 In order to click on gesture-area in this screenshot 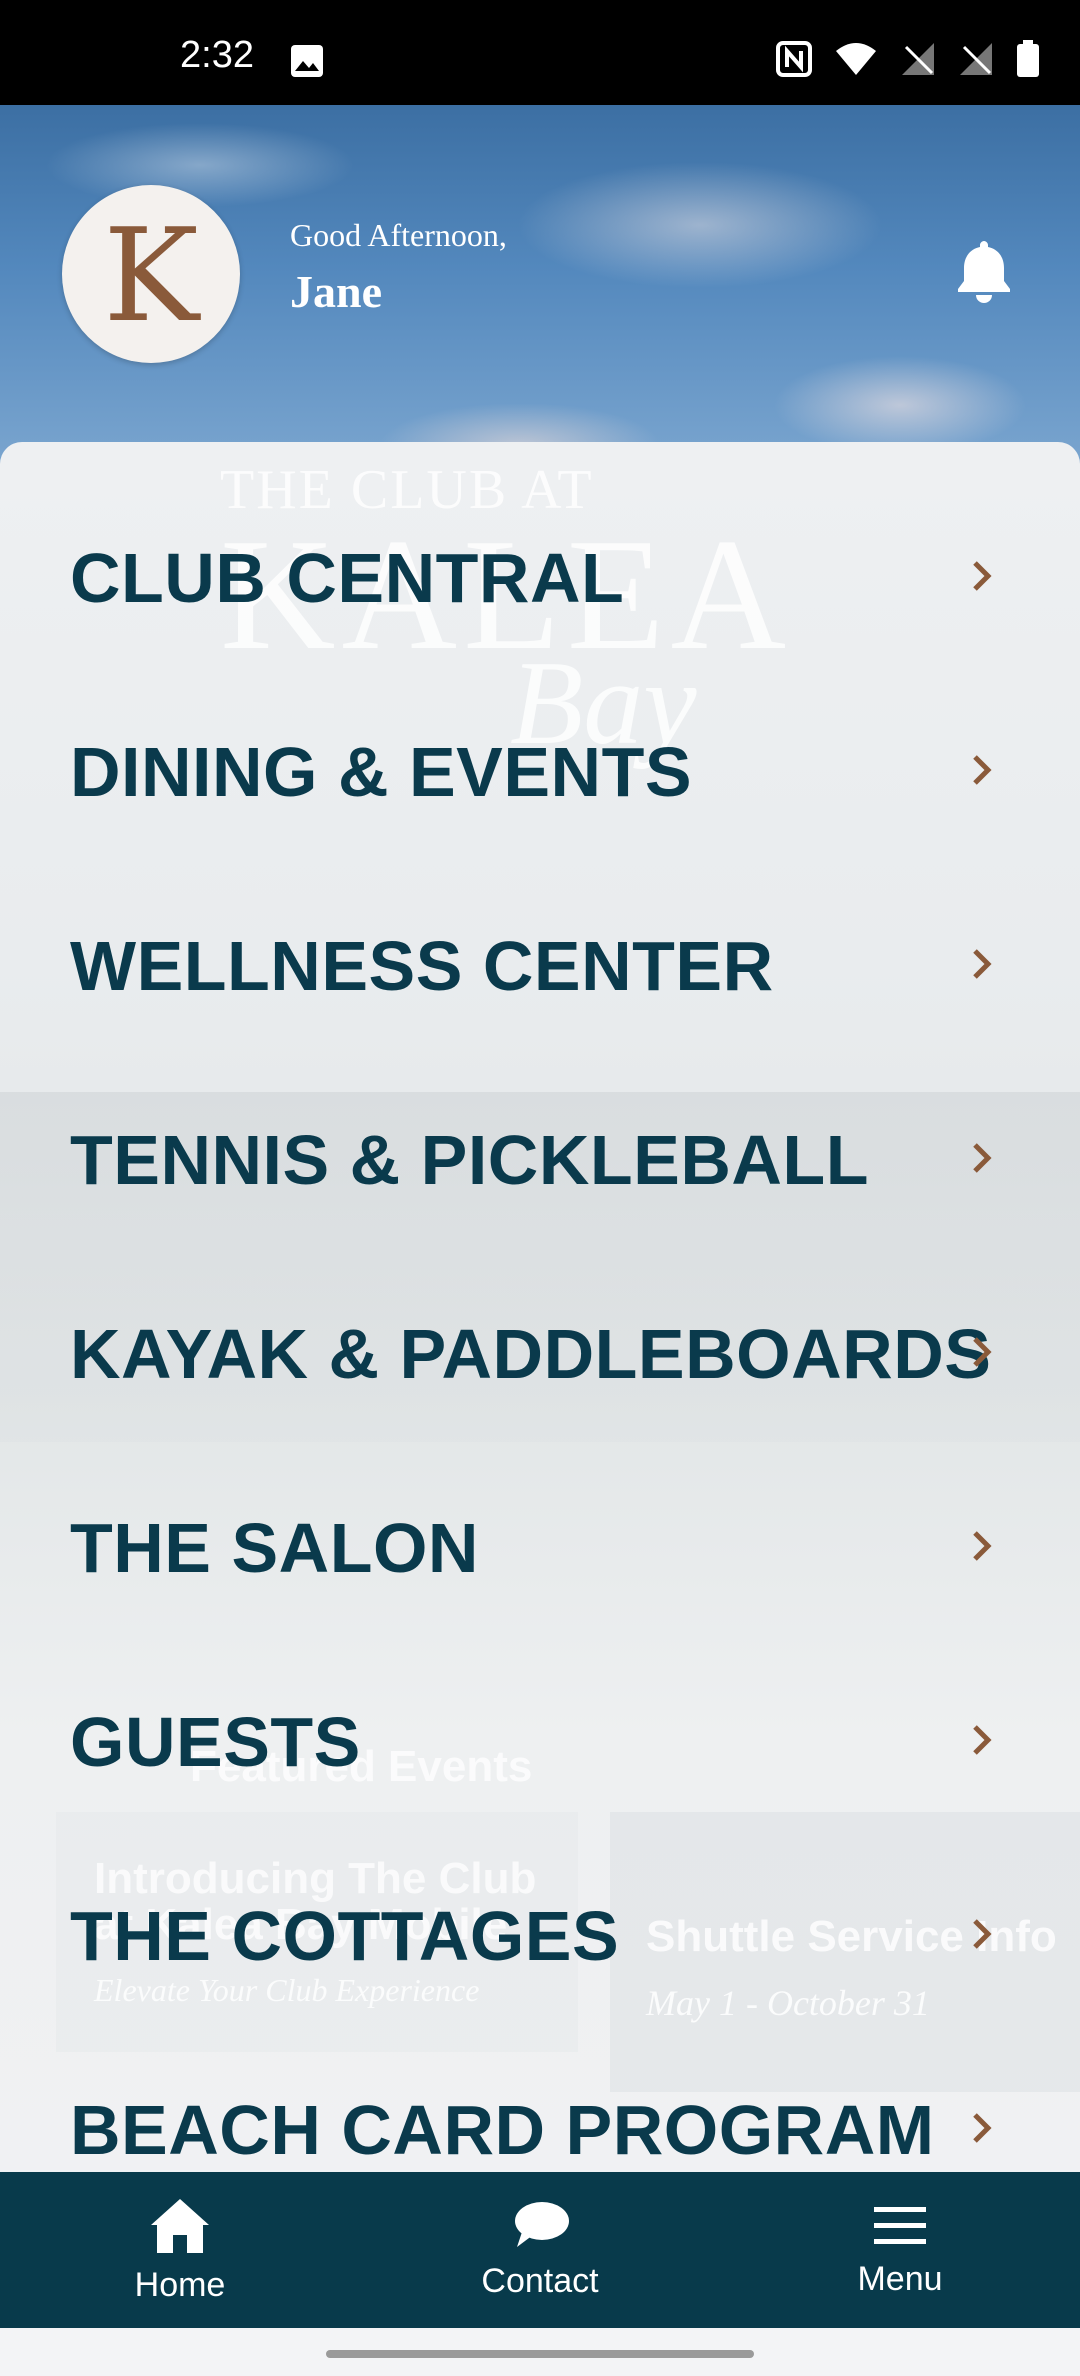, I will do `click(540, 2352)`.